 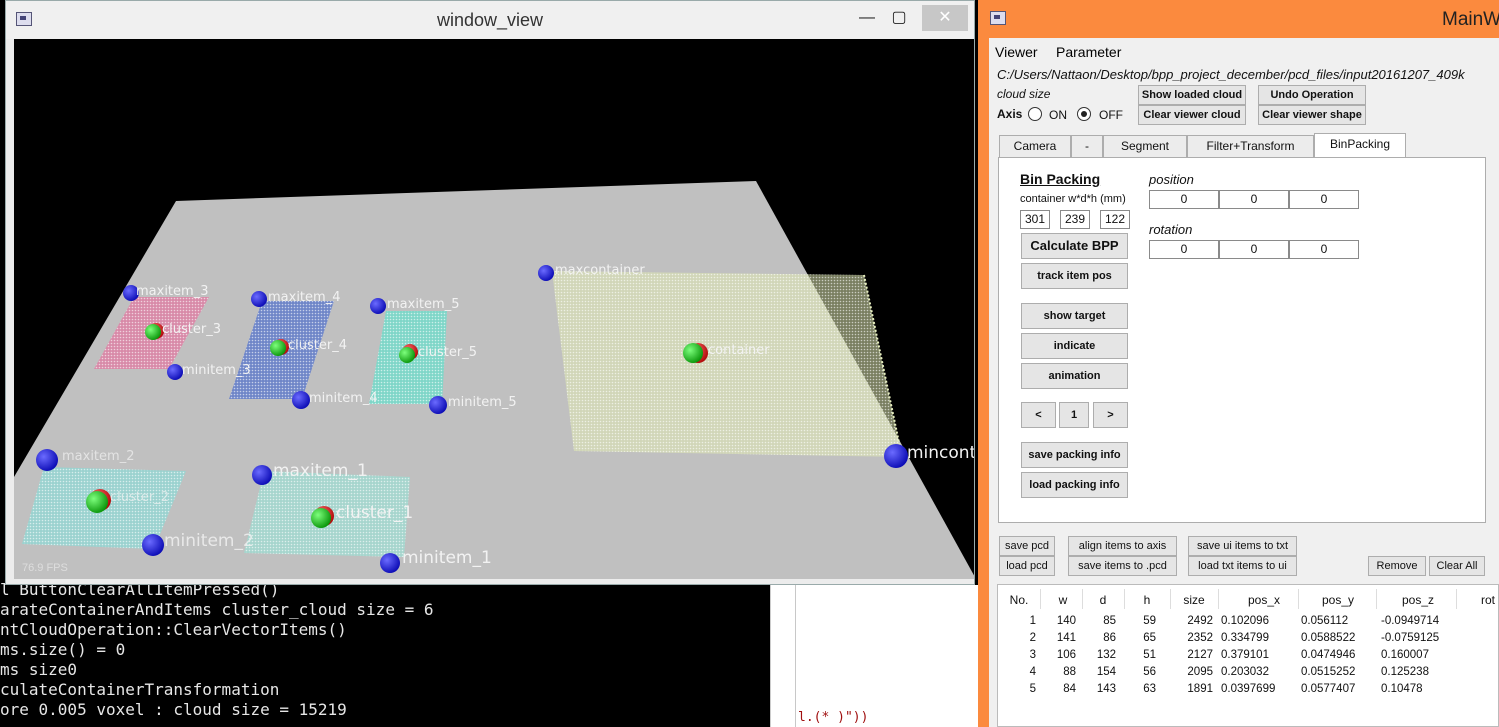 I want to click on save-packing-info-button: save packing info, so click(x=1074, y=455).